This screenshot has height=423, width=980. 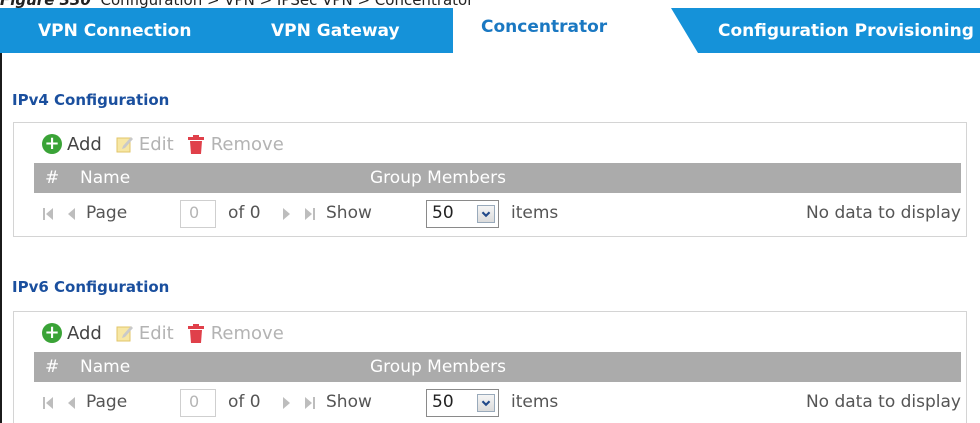 I want to click on tab-slant, so click(x=675, y=30).